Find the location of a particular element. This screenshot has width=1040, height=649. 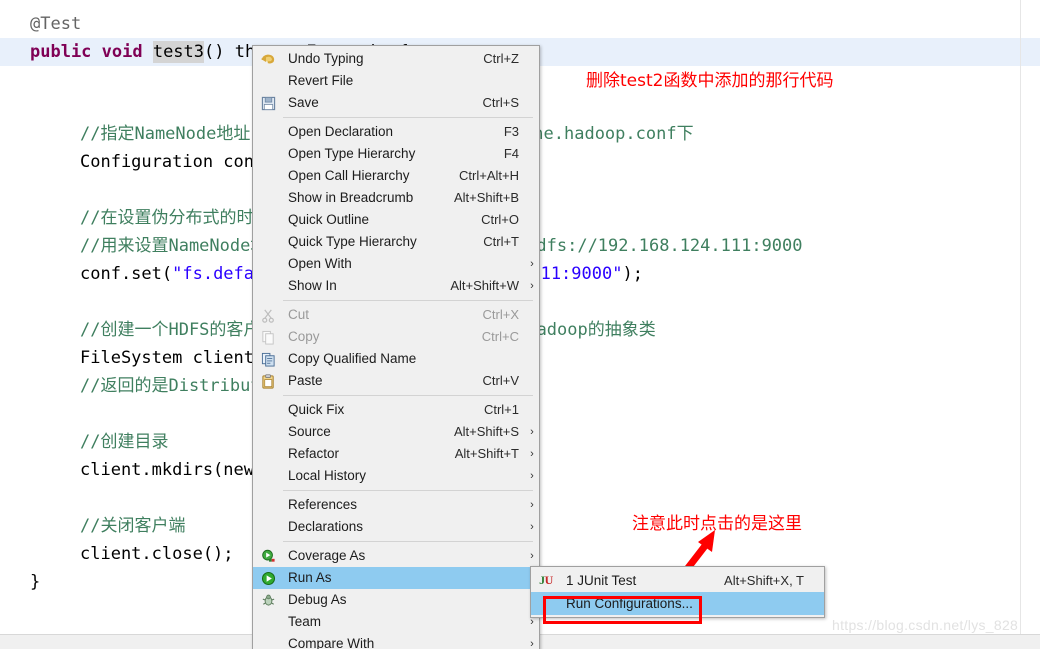

save-icon is located at coordinates (268, 103).